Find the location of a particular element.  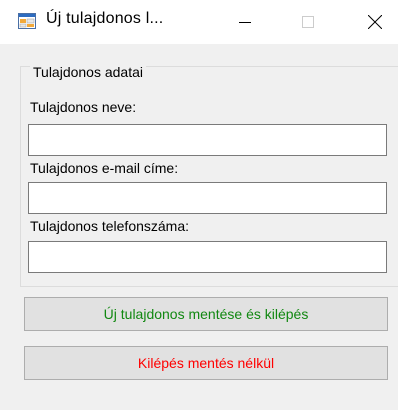

maximize-icon is located at coordinates (308, 22).